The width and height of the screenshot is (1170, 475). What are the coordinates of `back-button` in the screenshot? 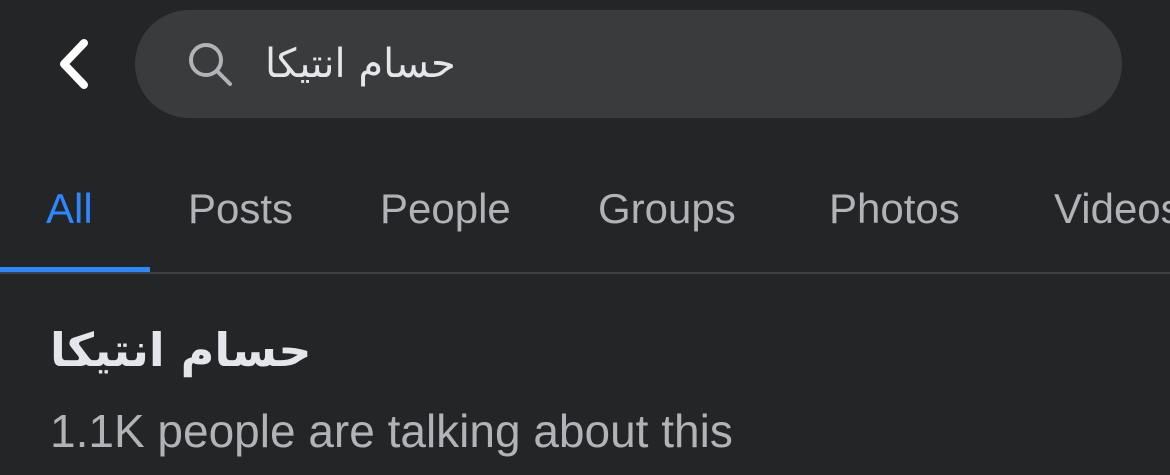 It's located at (73, 66).